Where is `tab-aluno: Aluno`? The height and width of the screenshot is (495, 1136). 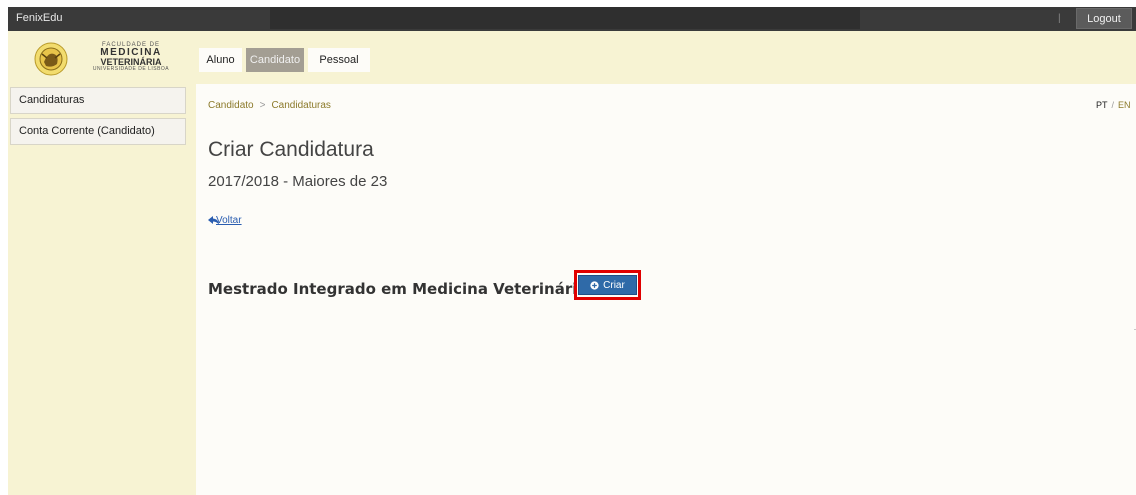
tab-aluno: Aluno is located at coordinates (220, 60).